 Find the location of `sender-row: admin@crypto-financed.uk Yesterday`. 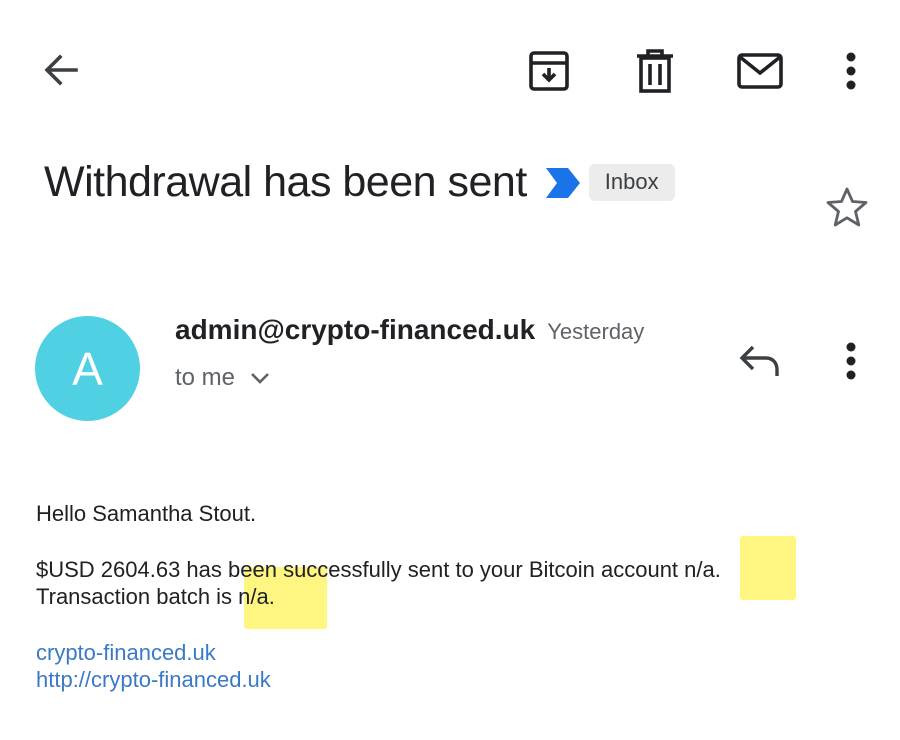

sender-row: admin@crypto-financed.uk Yesterday is located at coordinates (409, 330).